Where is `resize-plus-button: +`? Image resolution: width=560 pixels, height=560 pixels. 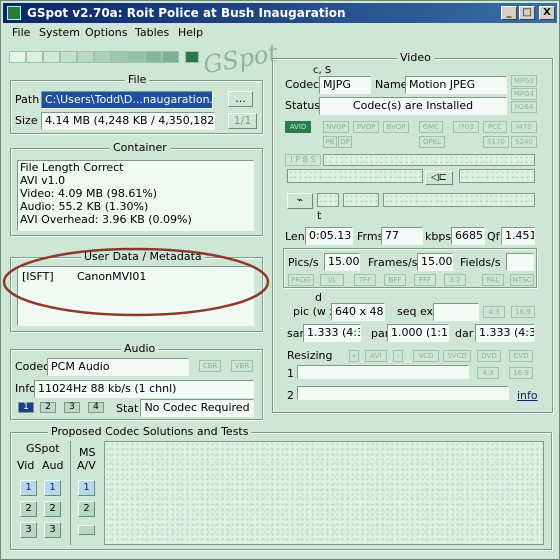 resize-plus-button: + is located at coordinates (354, 356).